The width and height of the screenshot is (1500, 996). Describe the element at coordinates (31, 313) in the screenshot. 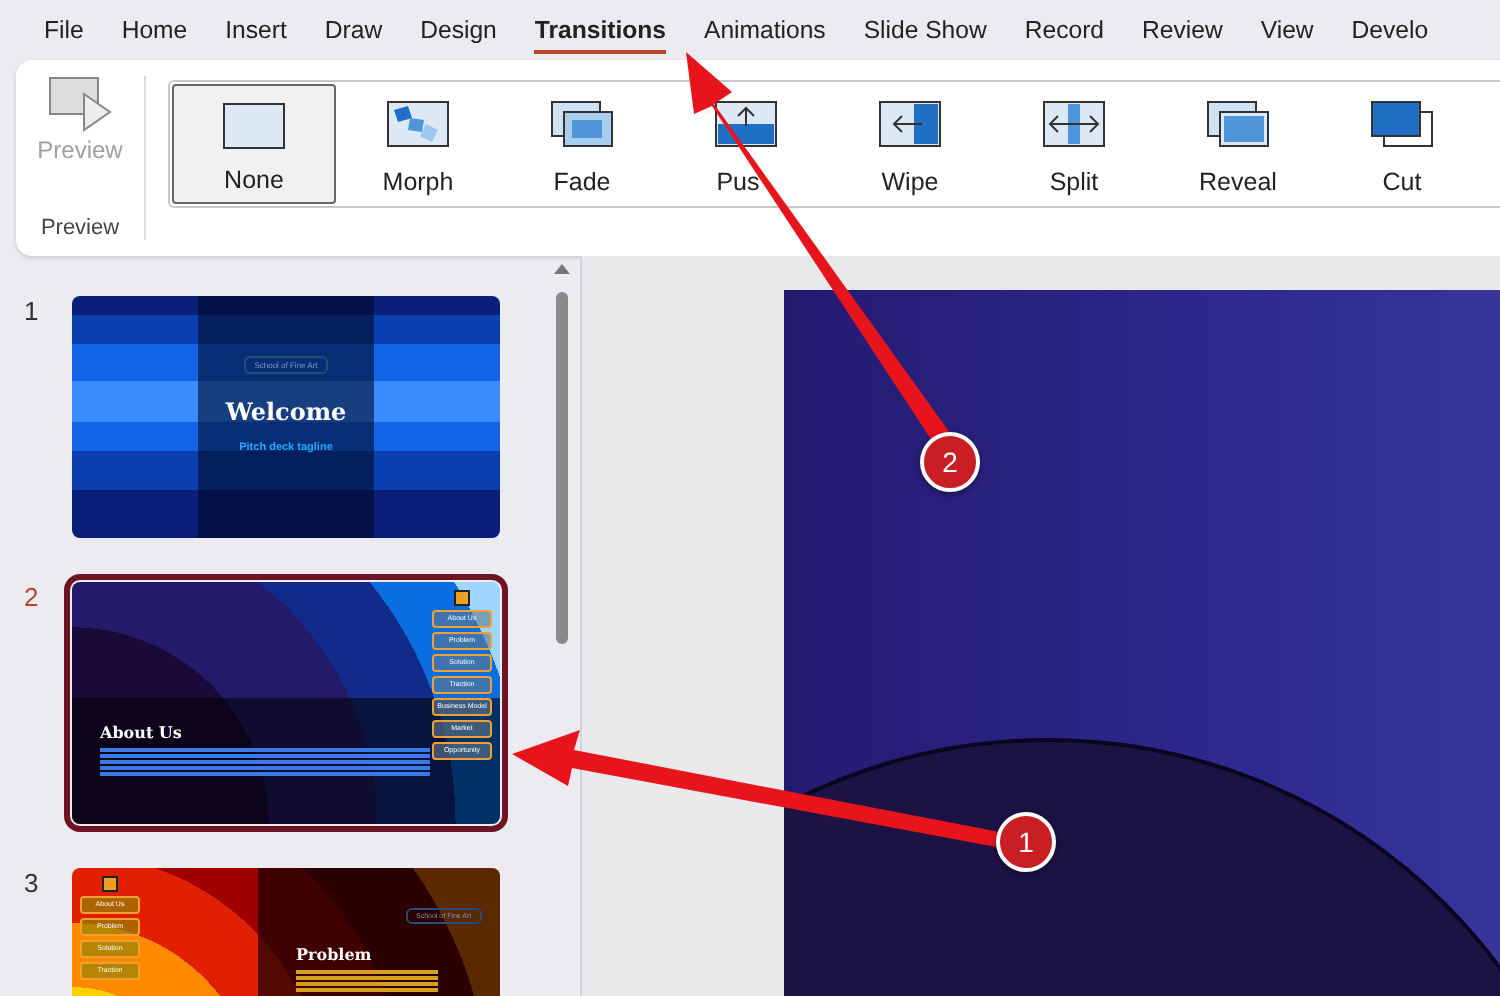

I see `slide-number: 1` at that location.